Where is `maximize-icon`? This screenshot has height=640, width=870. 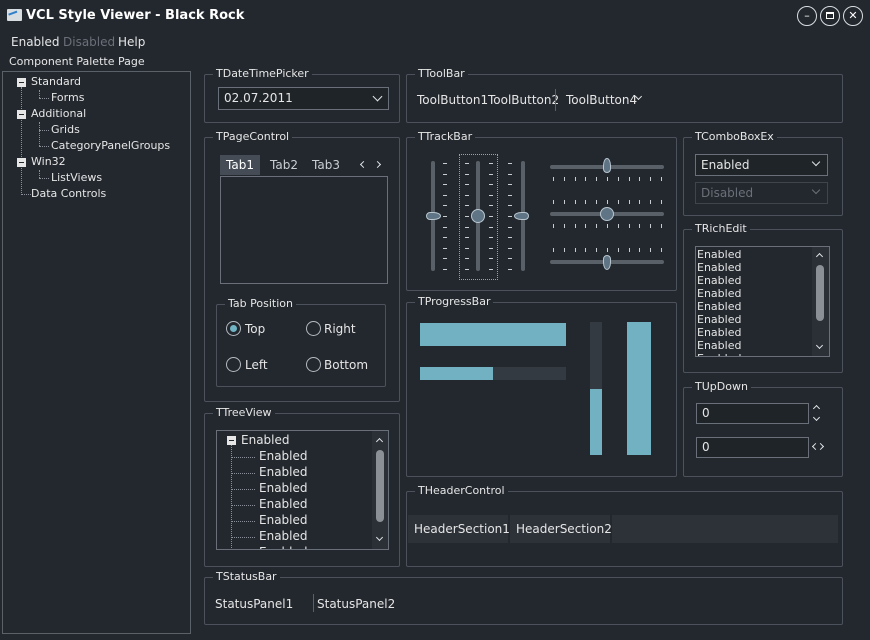 maximize-icon is located at coordinates (830, 15).